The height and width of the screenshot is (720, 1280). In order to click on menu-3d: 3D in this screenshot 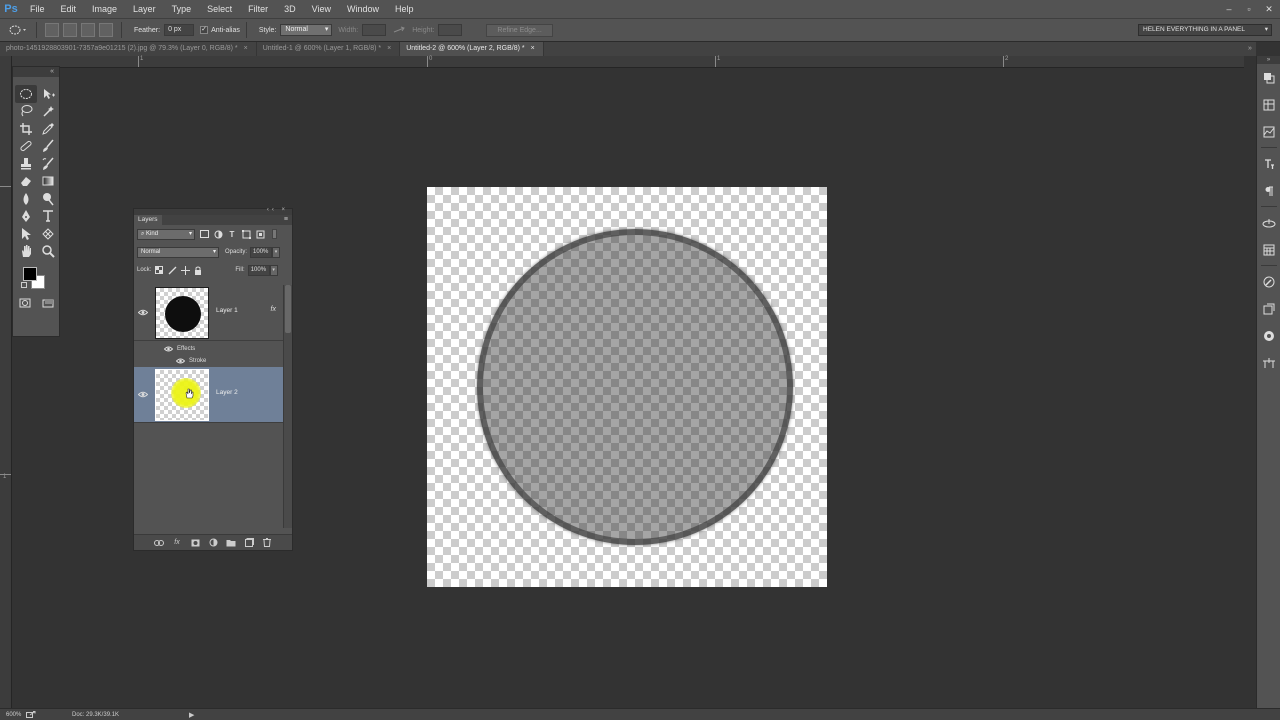, I will do `click(290, 9)`.